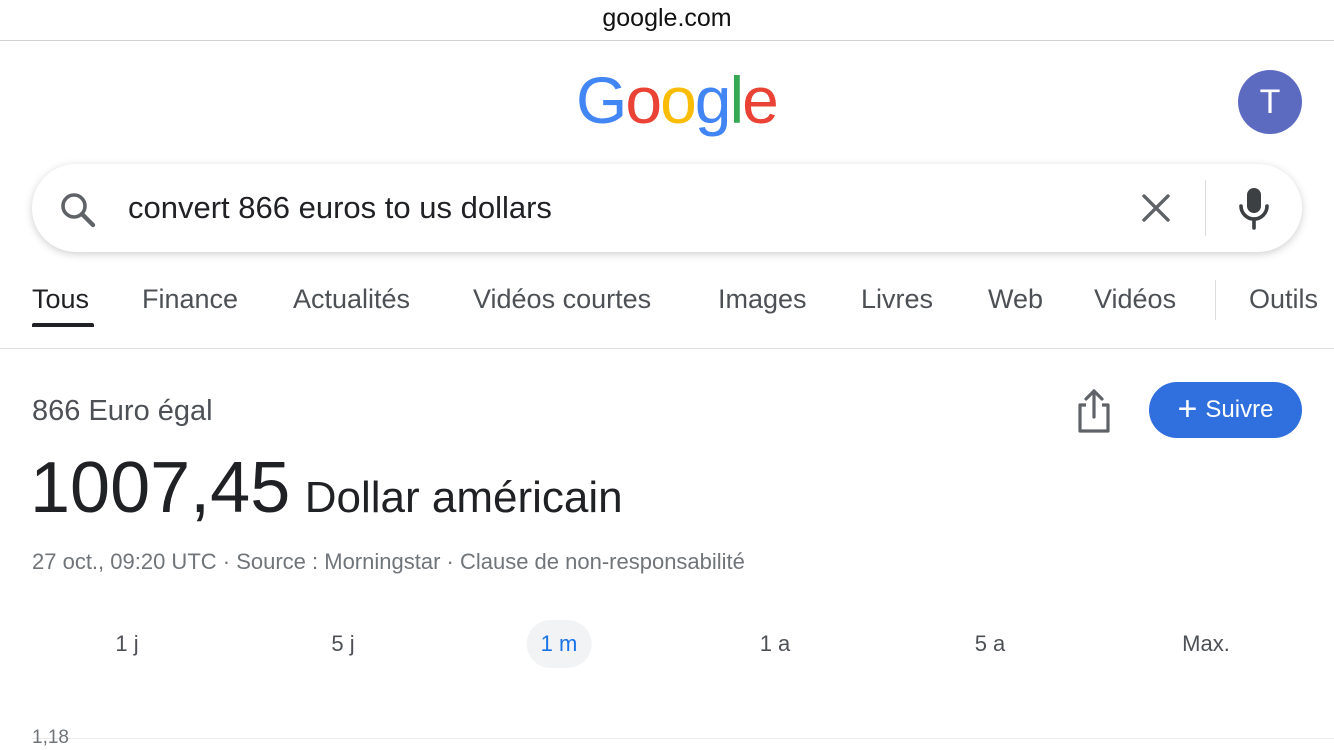  What do you see at coordinates (667, 646) in the screenshot?
I see `chart-range-tabs: 1 j 5 j 1 m 1 a 5 a Max.` at bounding box center [667, 646].